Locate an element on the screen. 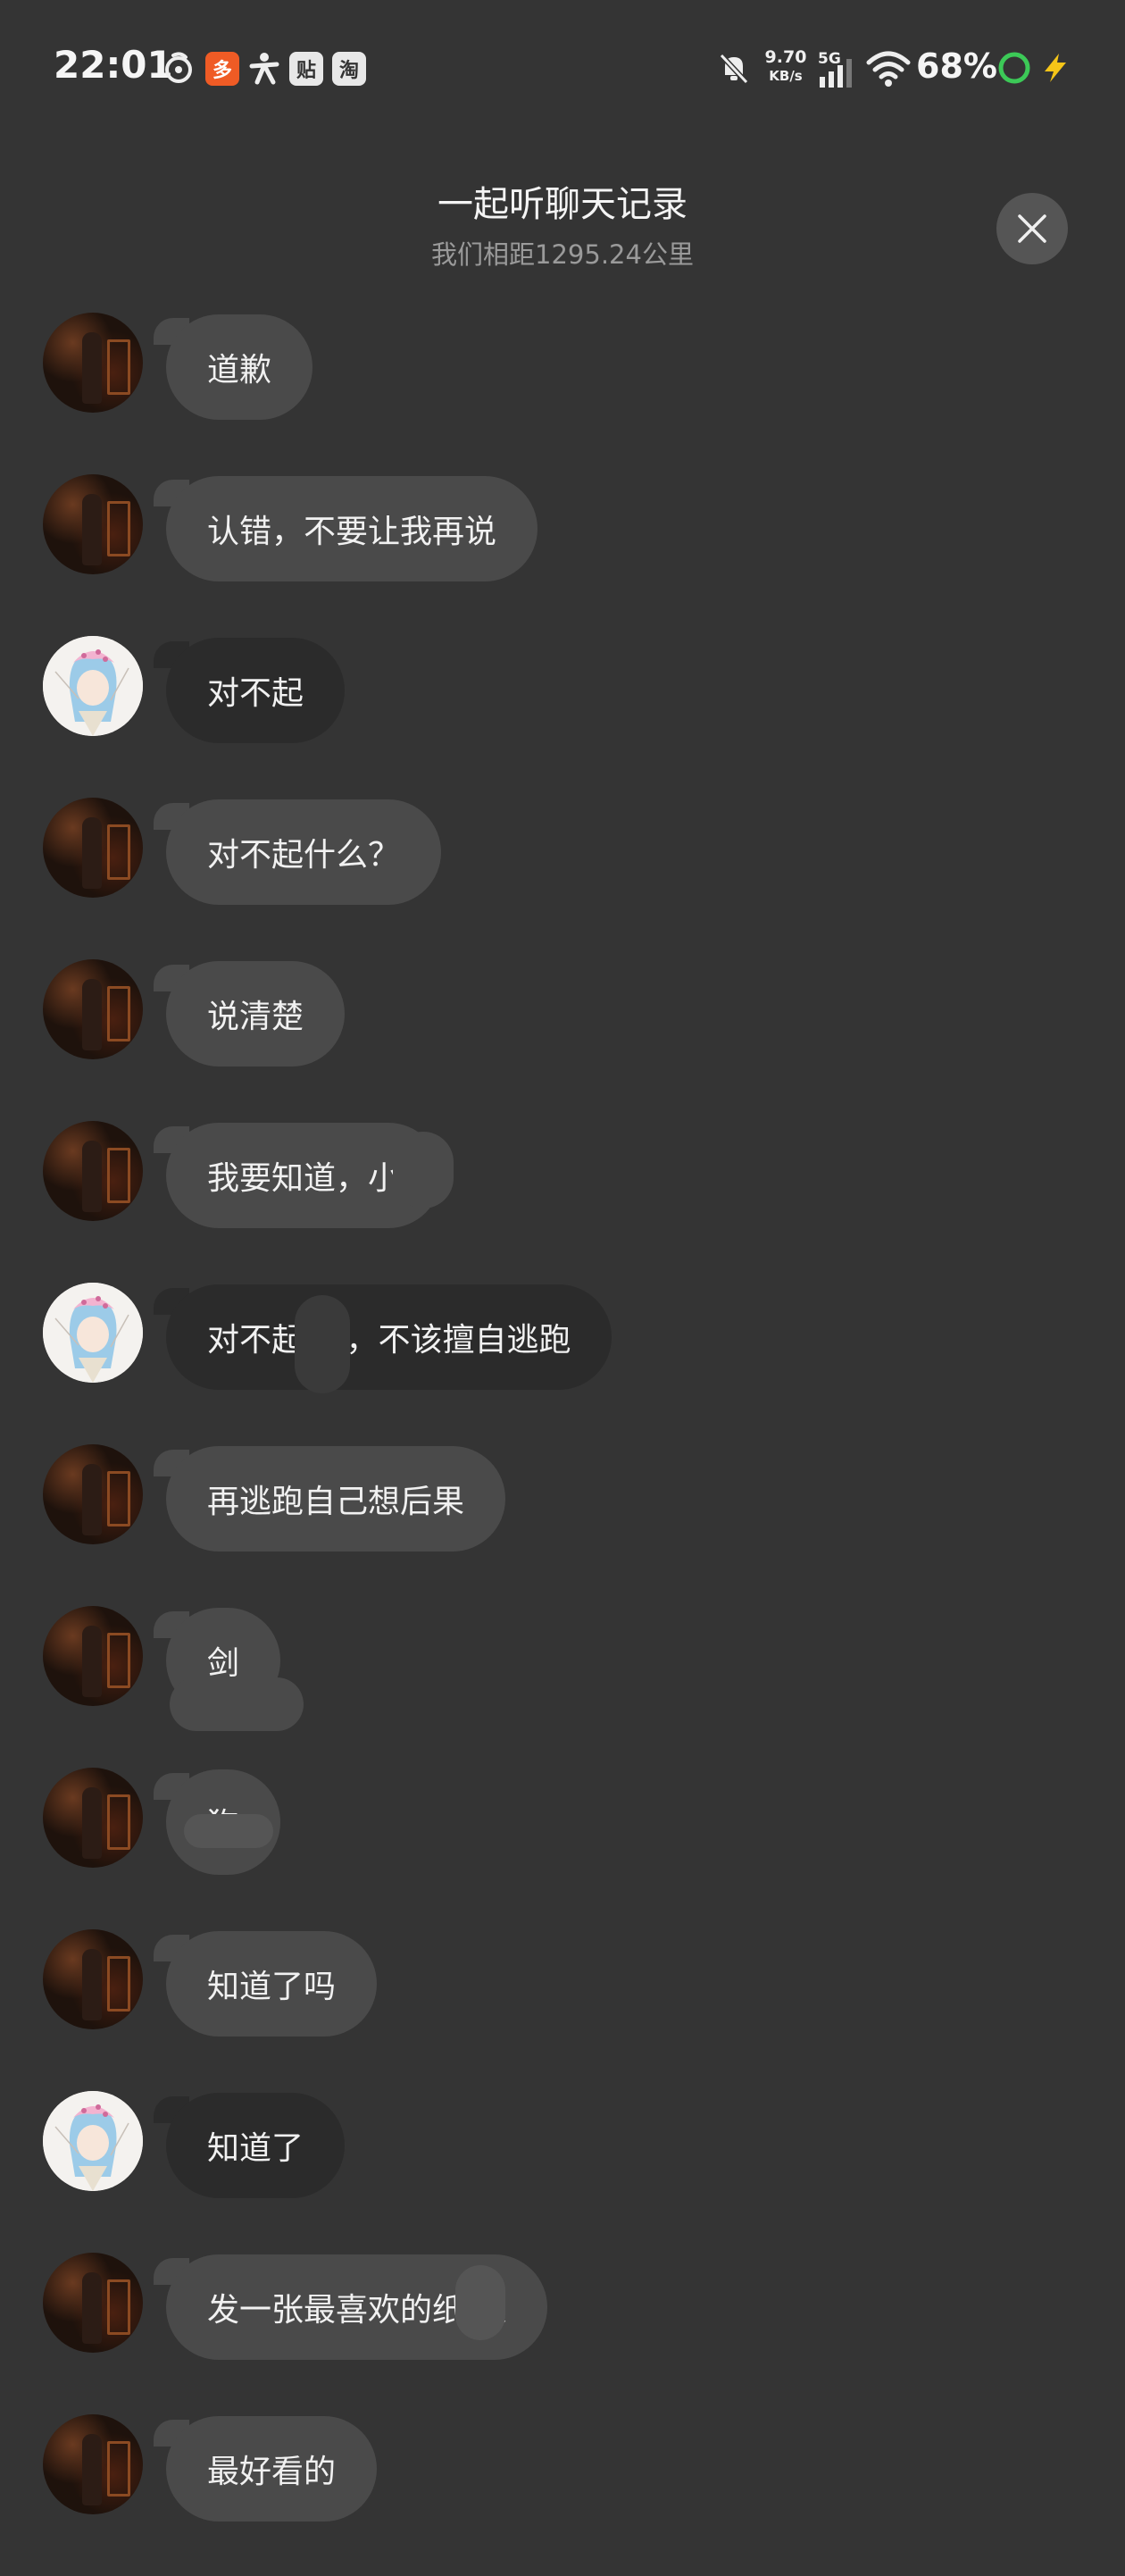  my-message-bubble: 知道了 is located at coordinates (256, 2145).